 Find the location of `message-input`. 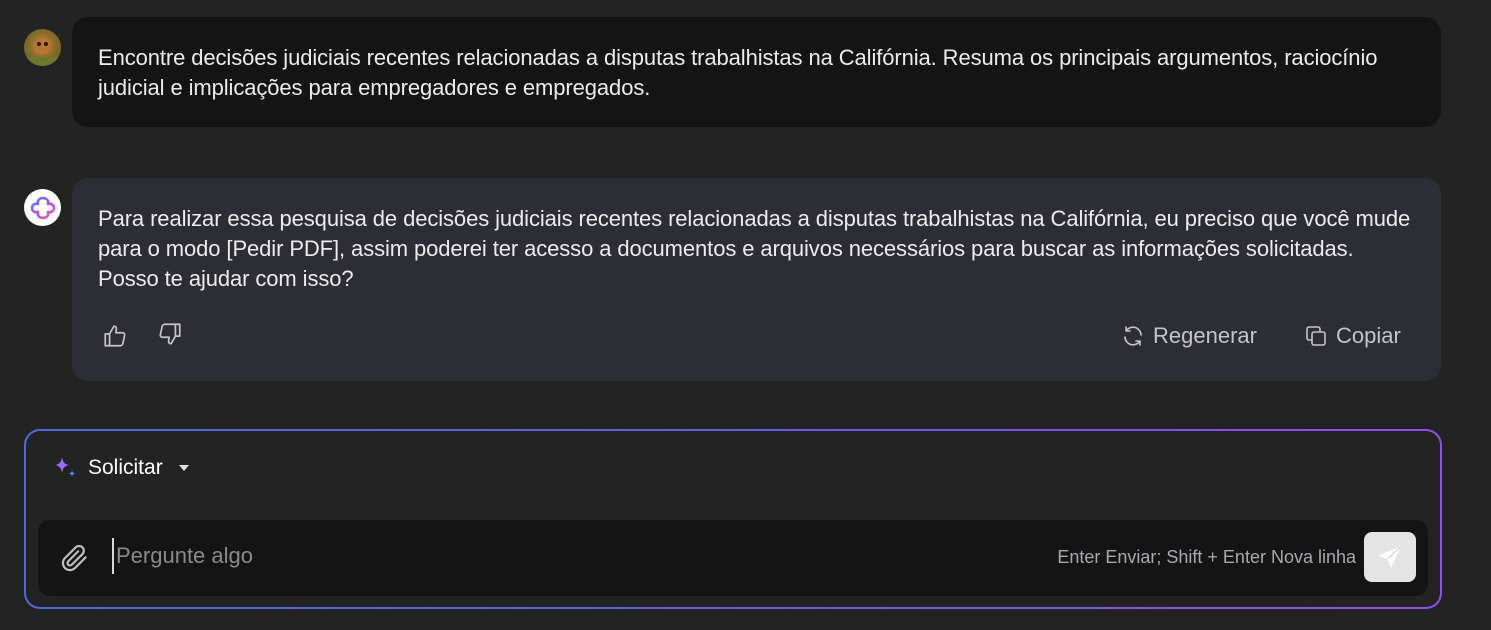

message-input is located at coordinates (562, 556).